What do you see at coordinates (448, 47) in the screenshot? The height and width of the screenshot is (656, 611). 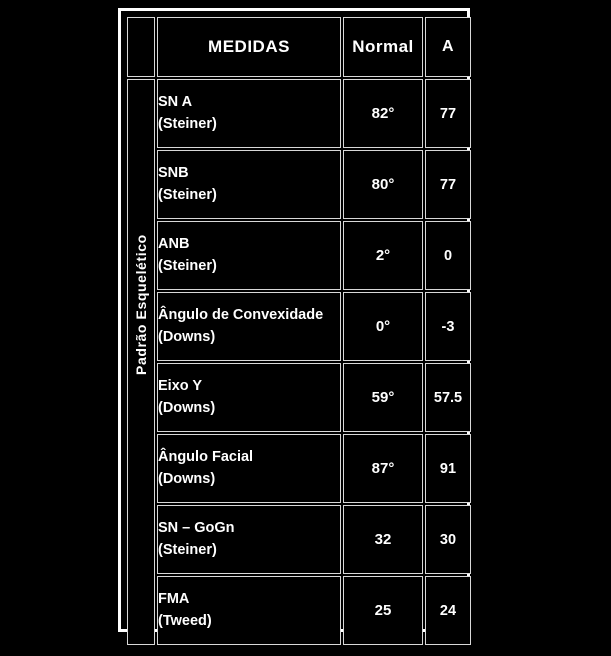 I see `header-patient: A` at bounding box center [448, 47].